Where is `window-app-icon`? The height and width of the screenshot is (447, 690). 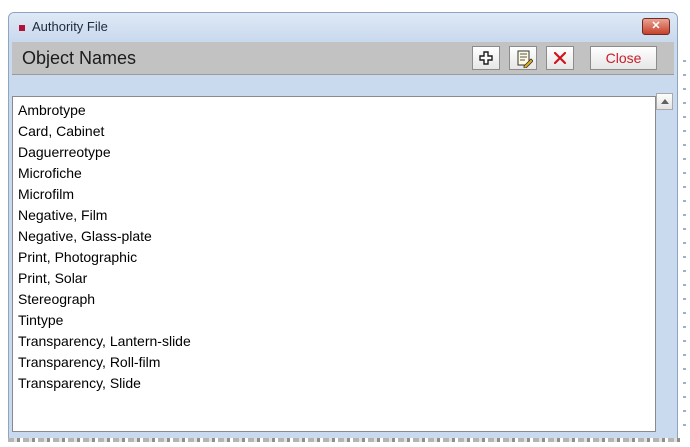 window-app-icon is located at coordinates (22, 28).